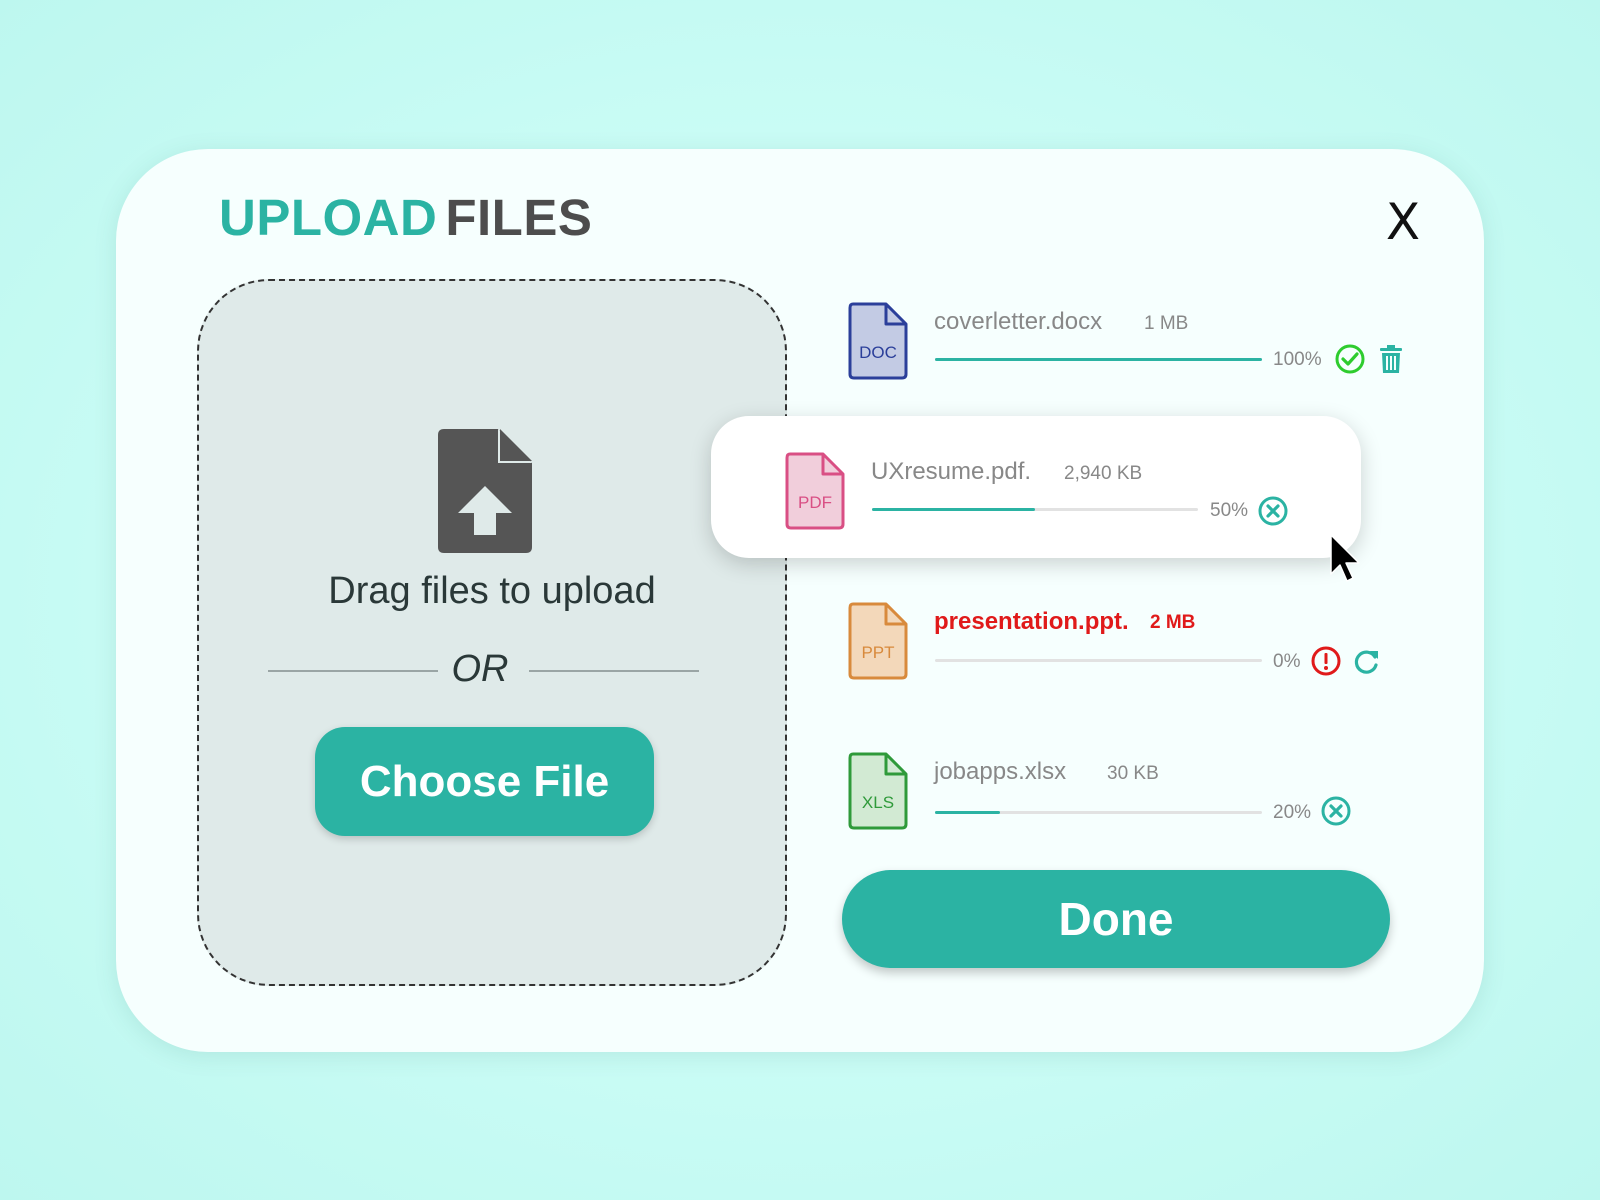 The image size is (1600, 1200). What do you see at coordinates (1350, 359) in the screenshot?
I see `check-icon` at bounding box center [1350, 359].